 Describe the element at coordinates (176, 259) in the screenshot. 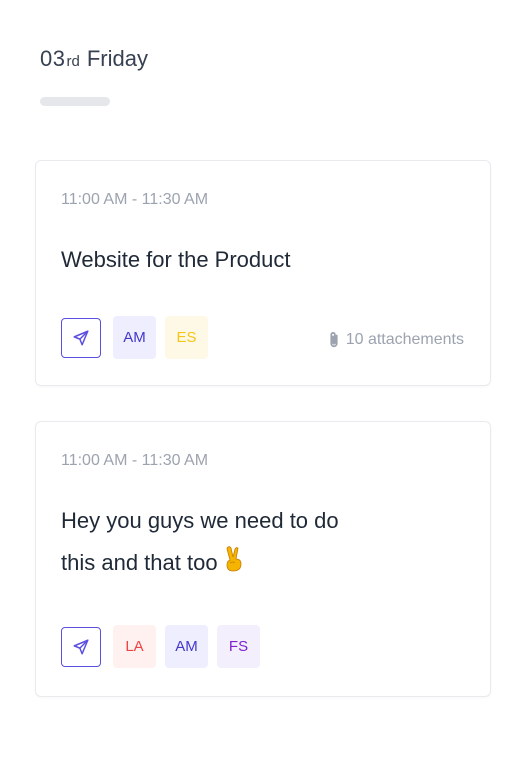

I see `event-title: Website for the Product` at that location.